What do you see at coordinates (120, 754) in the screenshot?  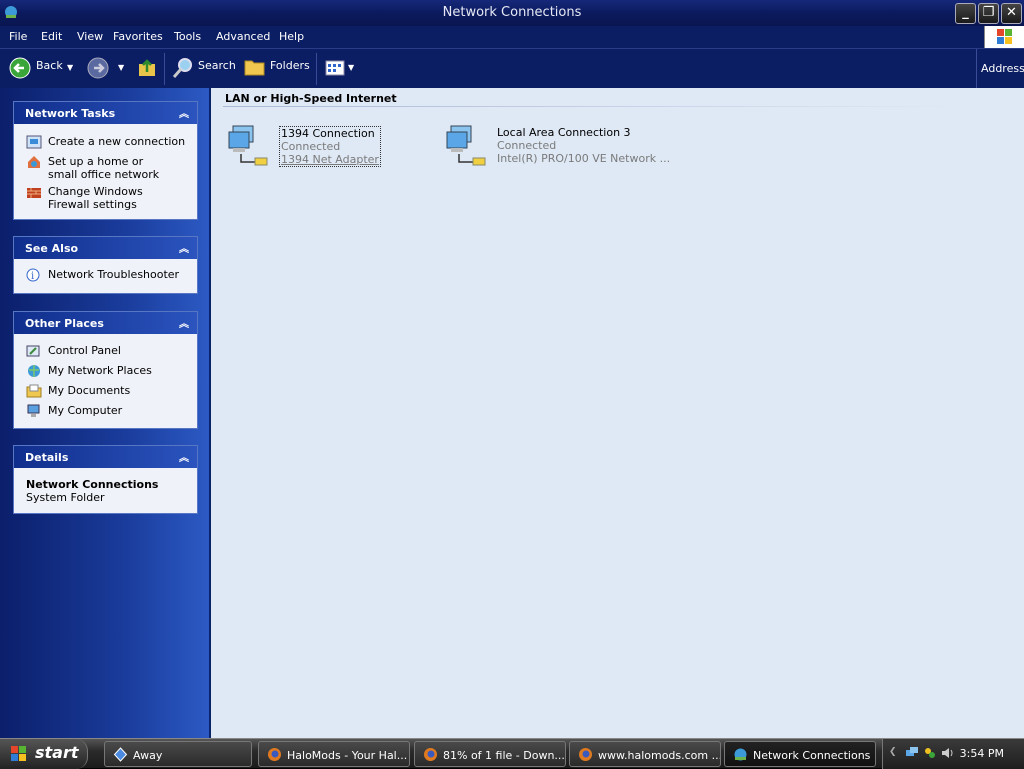 I see `messenger-status-icon` at bounding box center [120, 754].